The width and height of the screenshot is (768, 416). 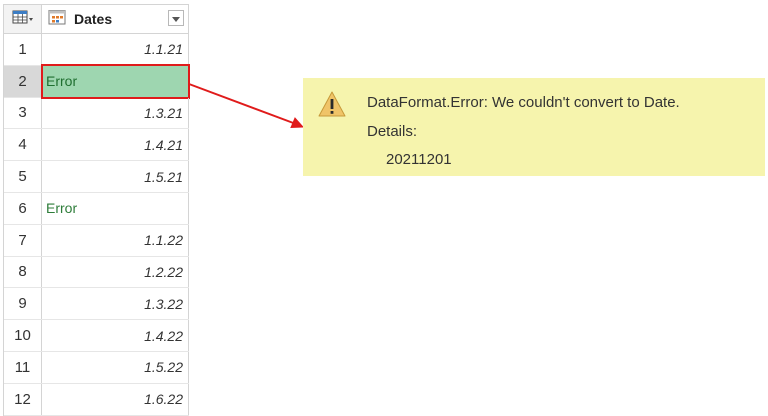 What do you see at coordinates (332, 106) in the screenshot?
I see `warning-icon` at bounding box center [332, 106].